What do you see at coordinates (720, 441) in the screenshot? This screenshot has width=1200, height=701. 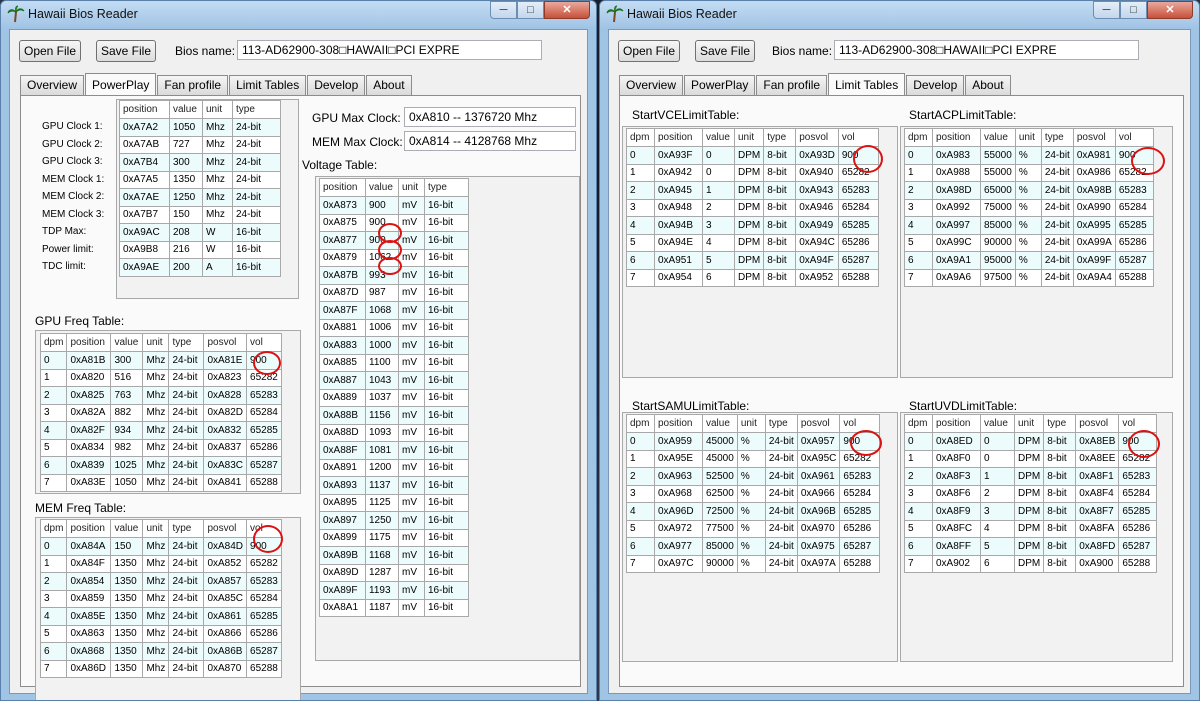 I see `table-cell: 45000` at bounding box center [720, 441].